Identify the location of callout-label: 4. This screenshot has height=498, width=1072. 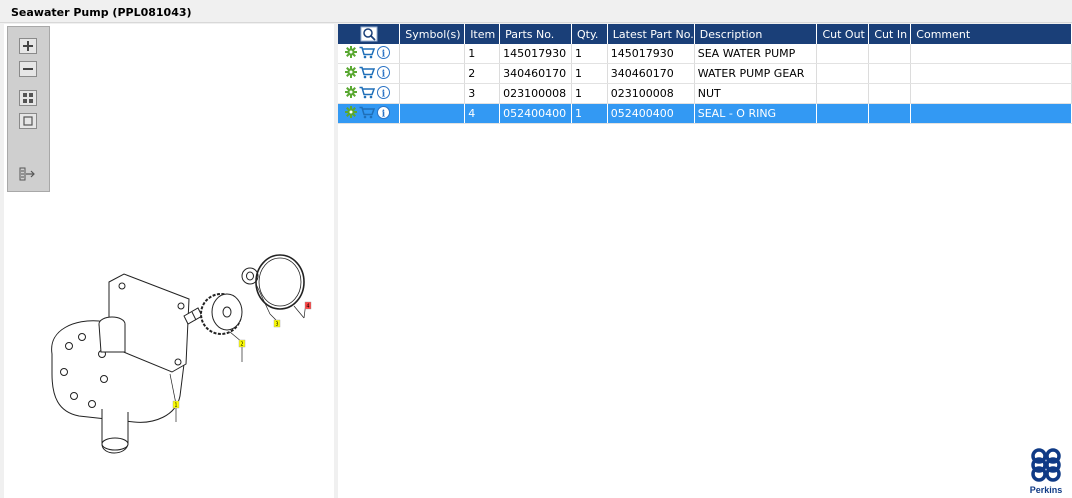
(307, 307).